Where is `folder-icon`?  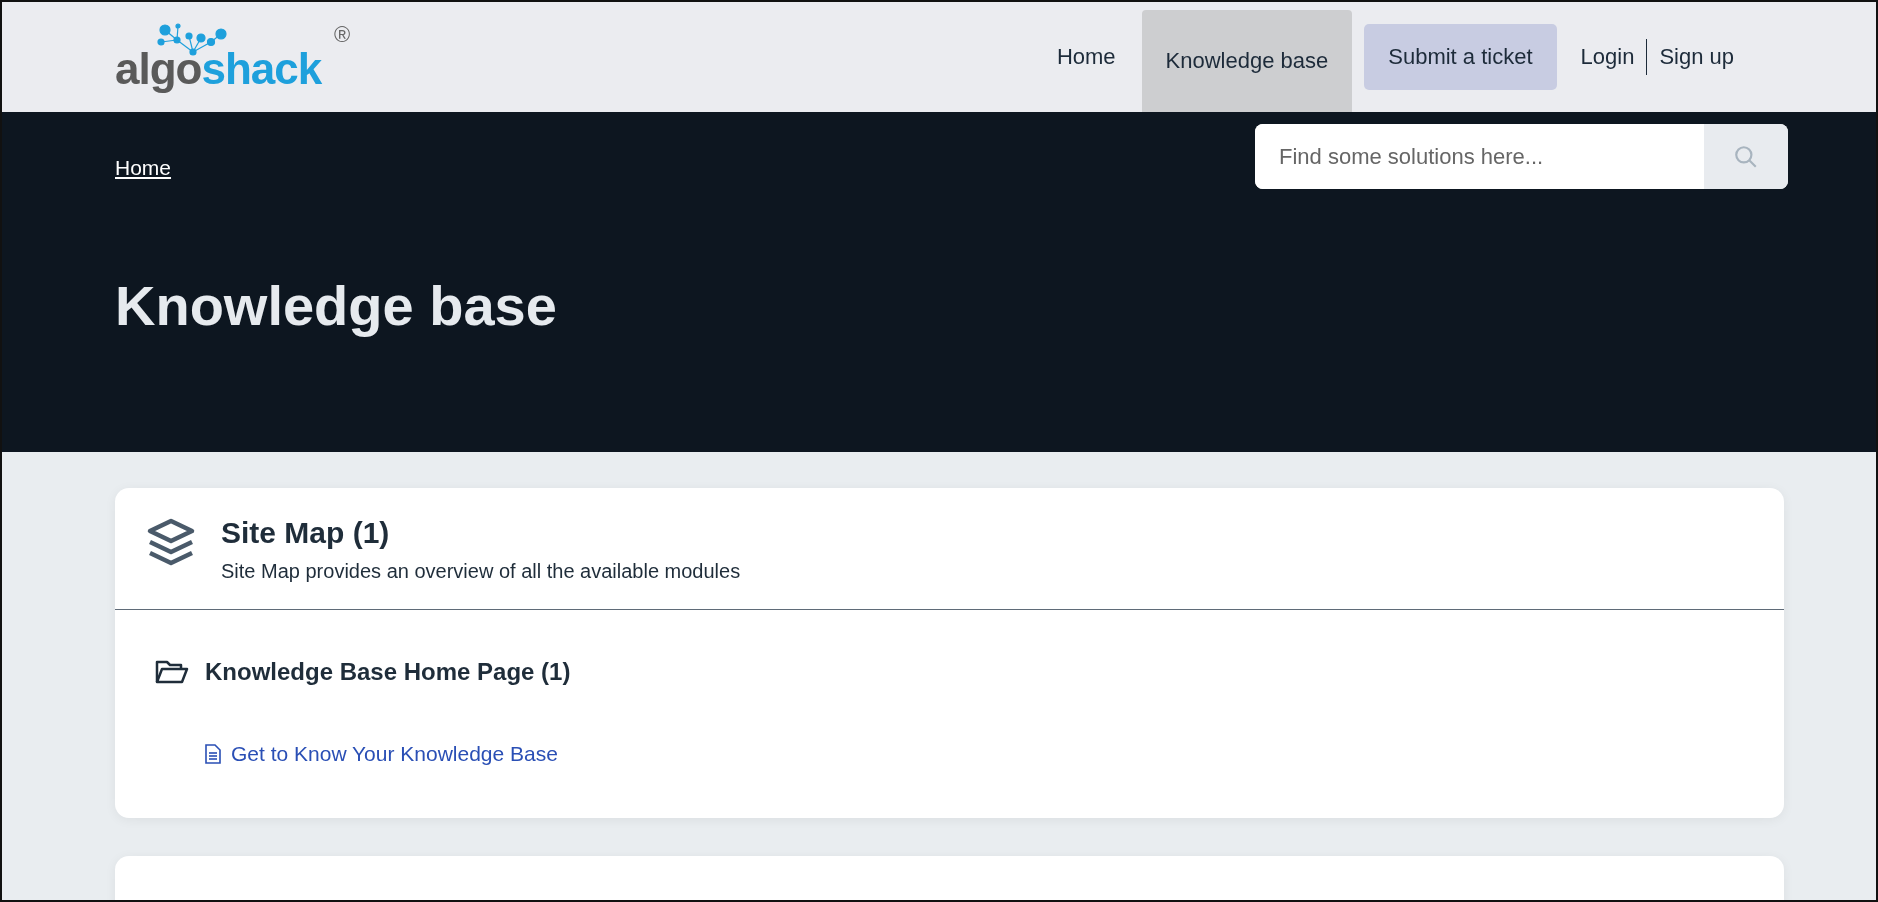
folder-icon is located at coordinates (172, 672).